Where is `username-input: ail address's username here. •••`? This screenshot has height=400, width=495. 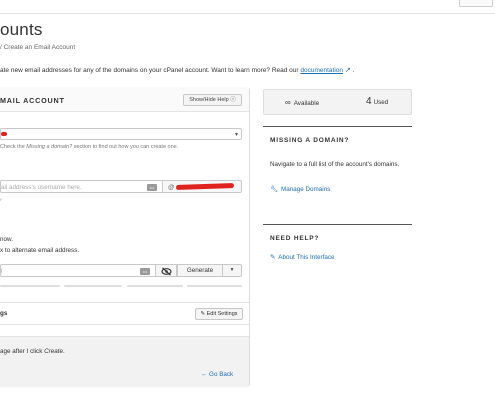 username-input: ail address's username here. ••• is located at coordinates (81, 186).